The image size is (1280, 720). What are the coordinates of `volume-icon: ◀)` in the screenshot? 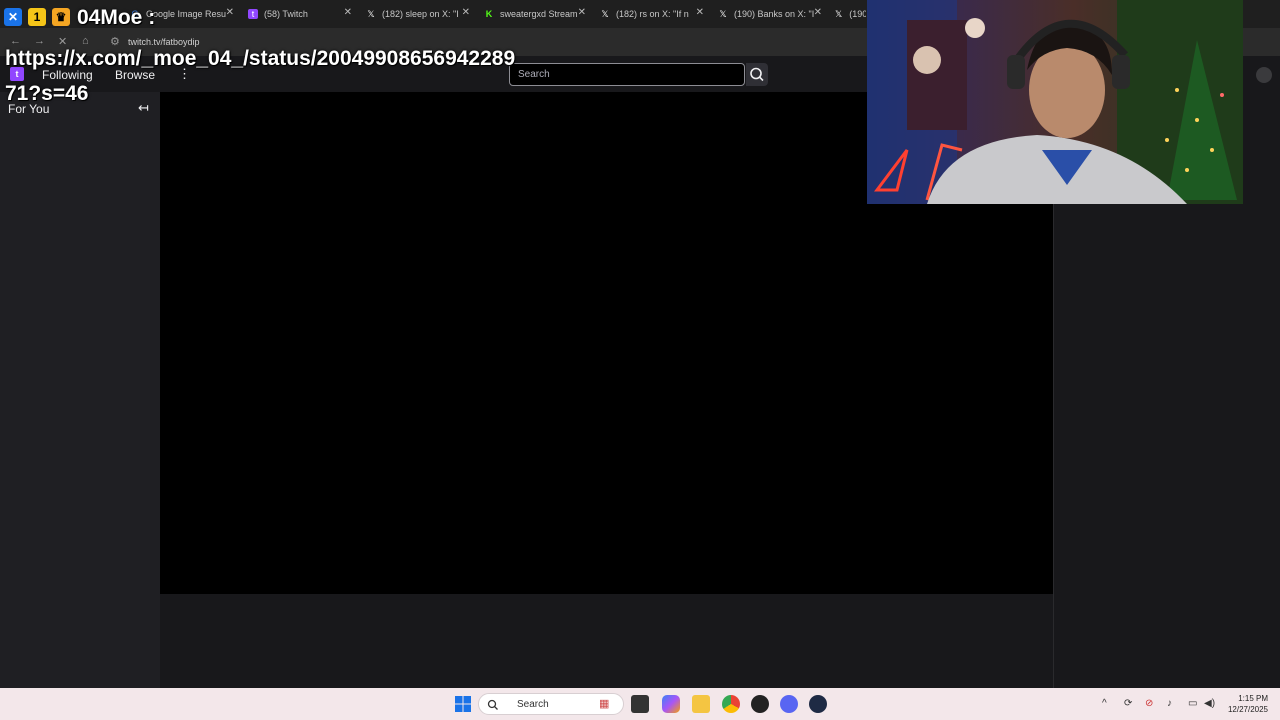 It's located at (1209, 703).